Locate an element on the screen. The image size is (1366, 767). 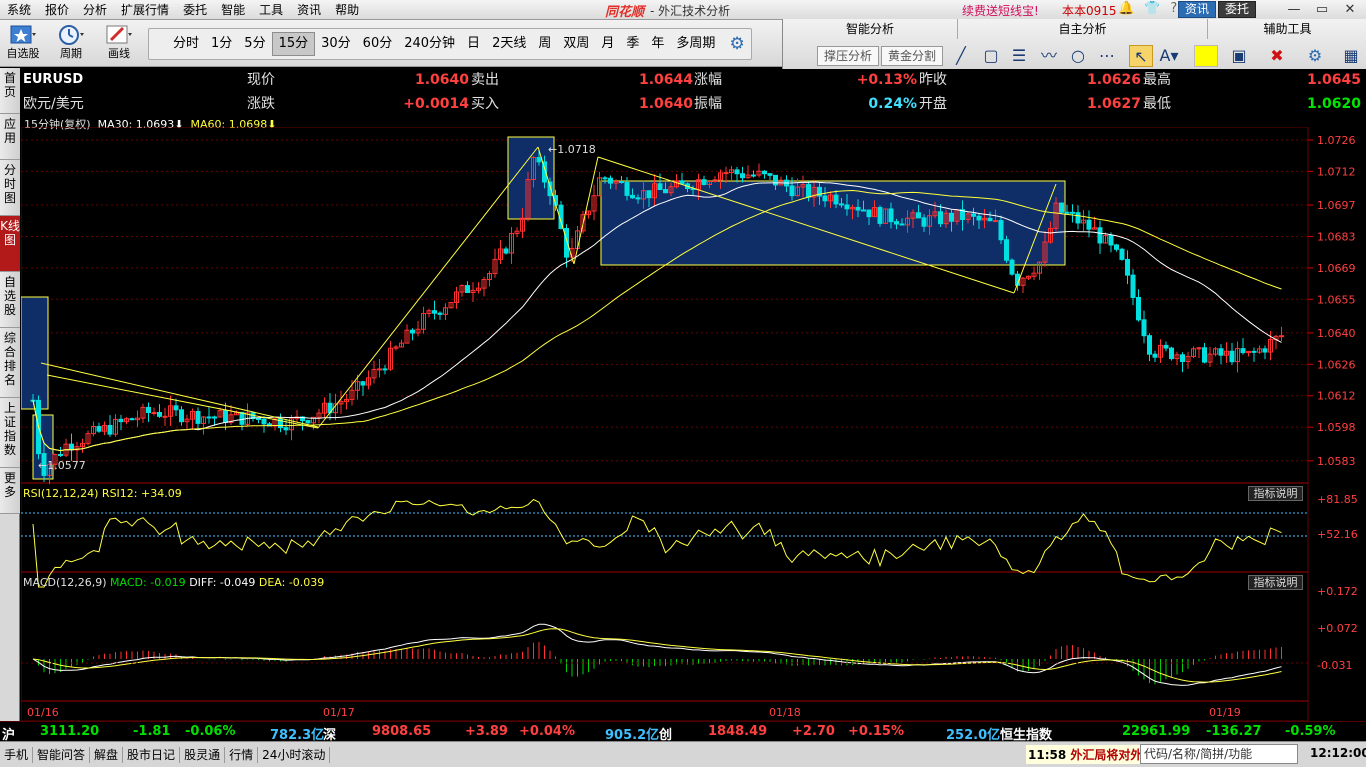
news-button: 资讯 is located at coordinates (1197, 9).